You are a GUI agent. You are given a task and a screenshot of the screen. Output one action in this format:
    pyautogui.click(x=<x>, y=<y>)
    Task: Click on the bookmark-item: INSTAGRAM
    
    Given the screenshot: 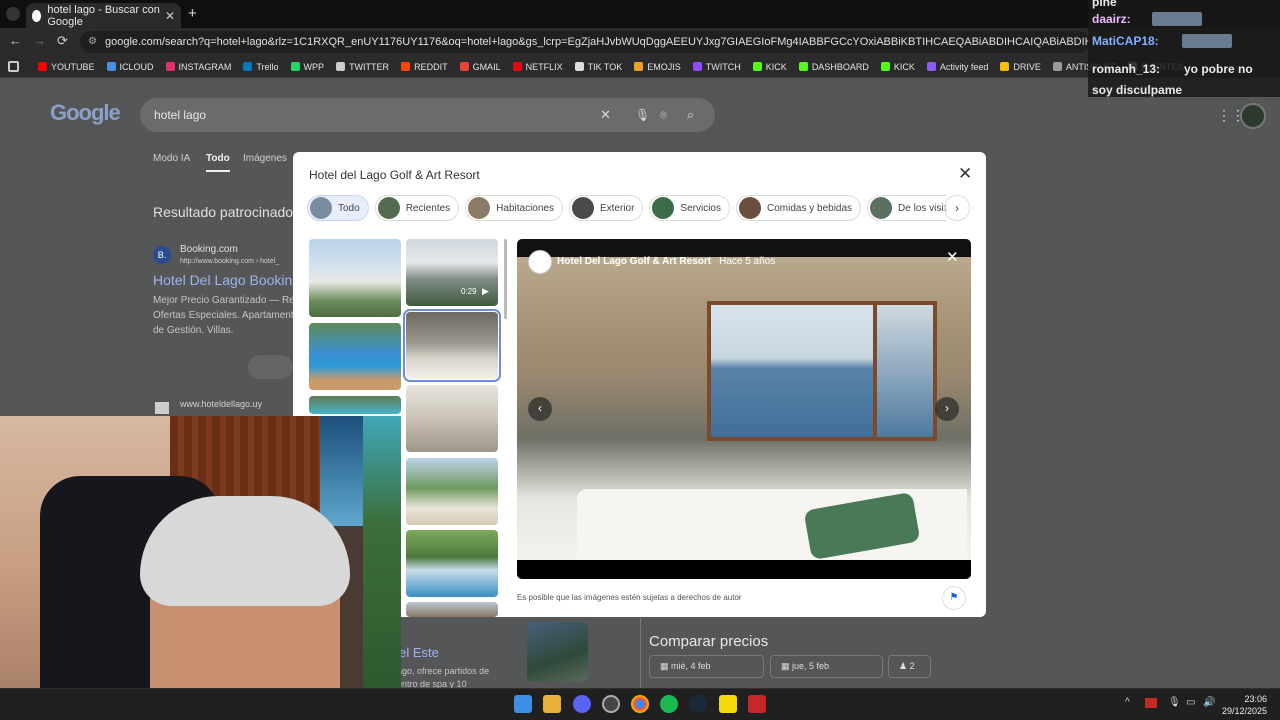 What is the action you would take?
    pyautogui.click(x=198, y=66)
    